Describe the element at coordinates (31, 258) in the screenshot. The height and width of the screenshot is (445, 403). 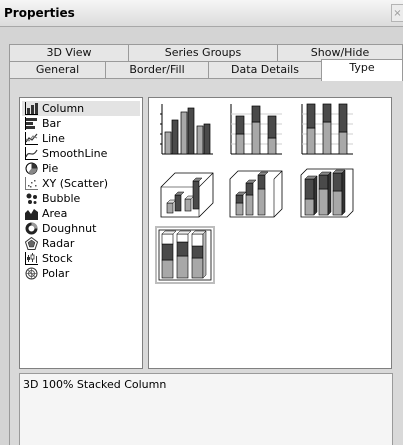
I see `stock-chart-icon` at that location.